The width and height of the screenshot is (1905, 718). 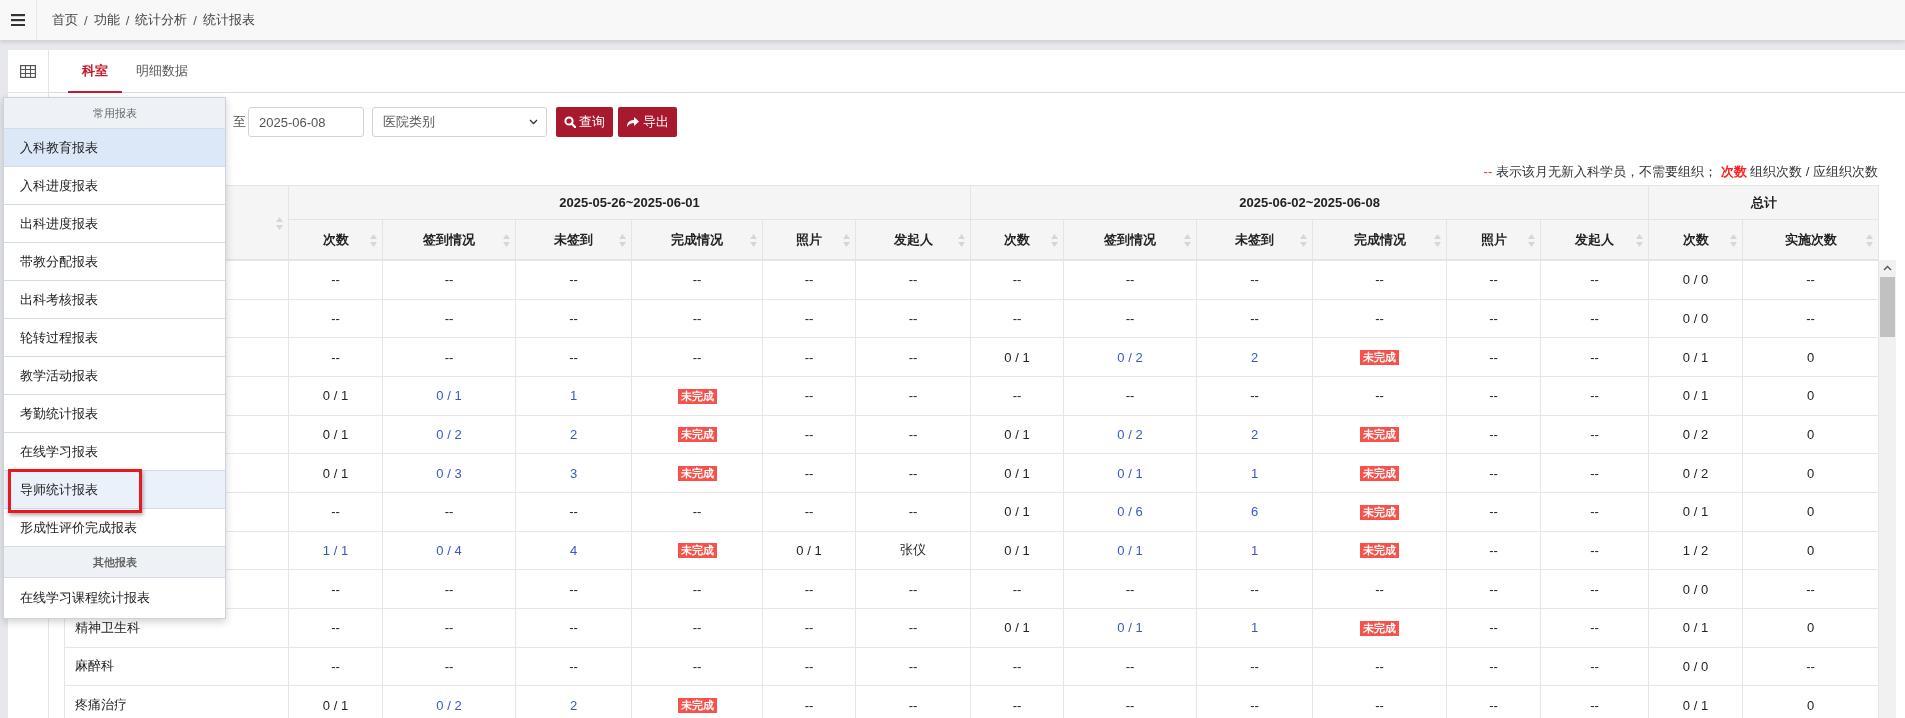 What do you see at coordinates (335, 550) in the screenshot?
I see `cell-link: 1 / 1` at bounding box center [335, 550].